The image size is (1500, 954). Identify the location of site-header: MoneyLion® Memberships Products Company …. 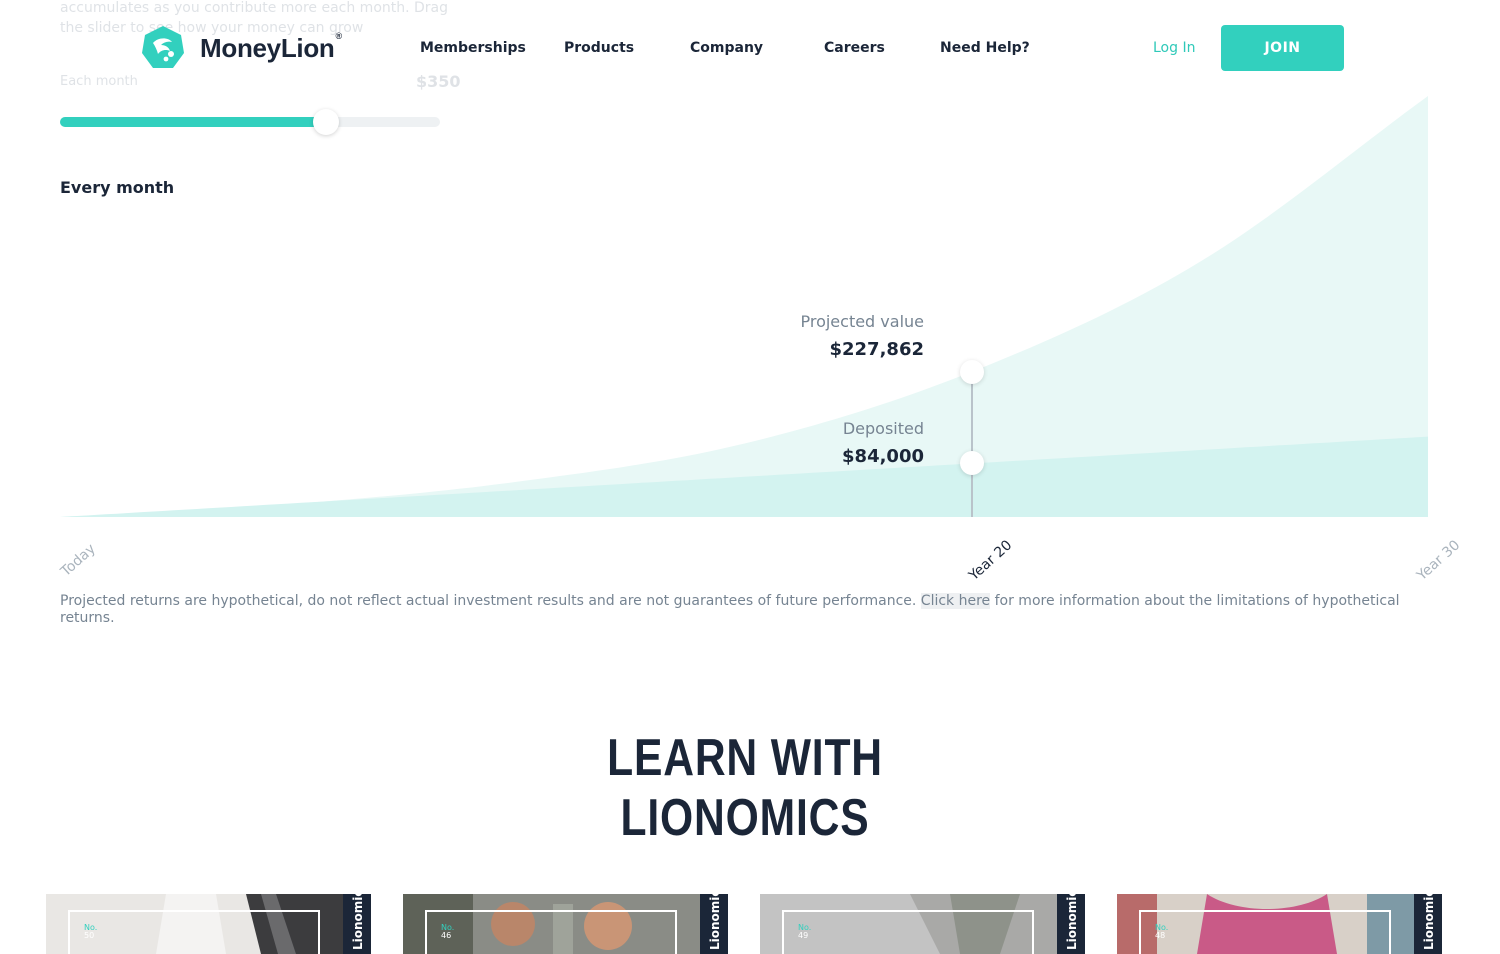
(750, 48).